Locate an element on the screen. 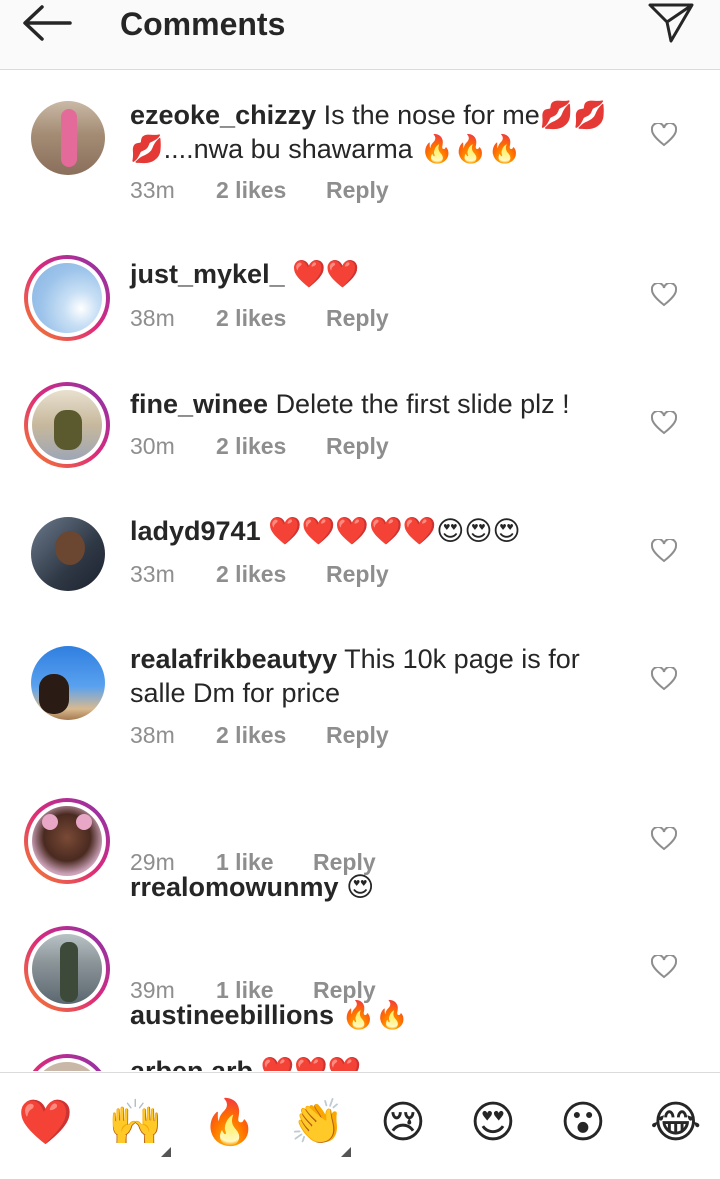 The height and width of the screenshot is (1179, 720). comment-meta: 30m 2 likes Reply is located at coordinates (259, 446).